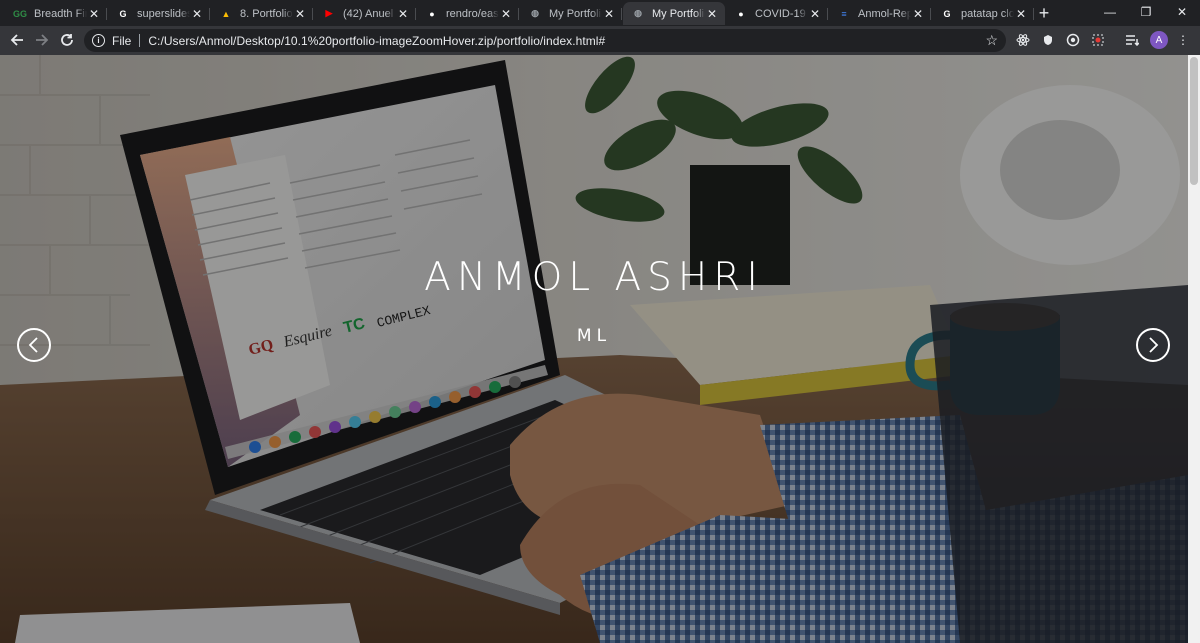  What do you see at coordinates (163, 13) in the screenshot?
I see `tab-title: superslides -` at bounding box center [163, 13].